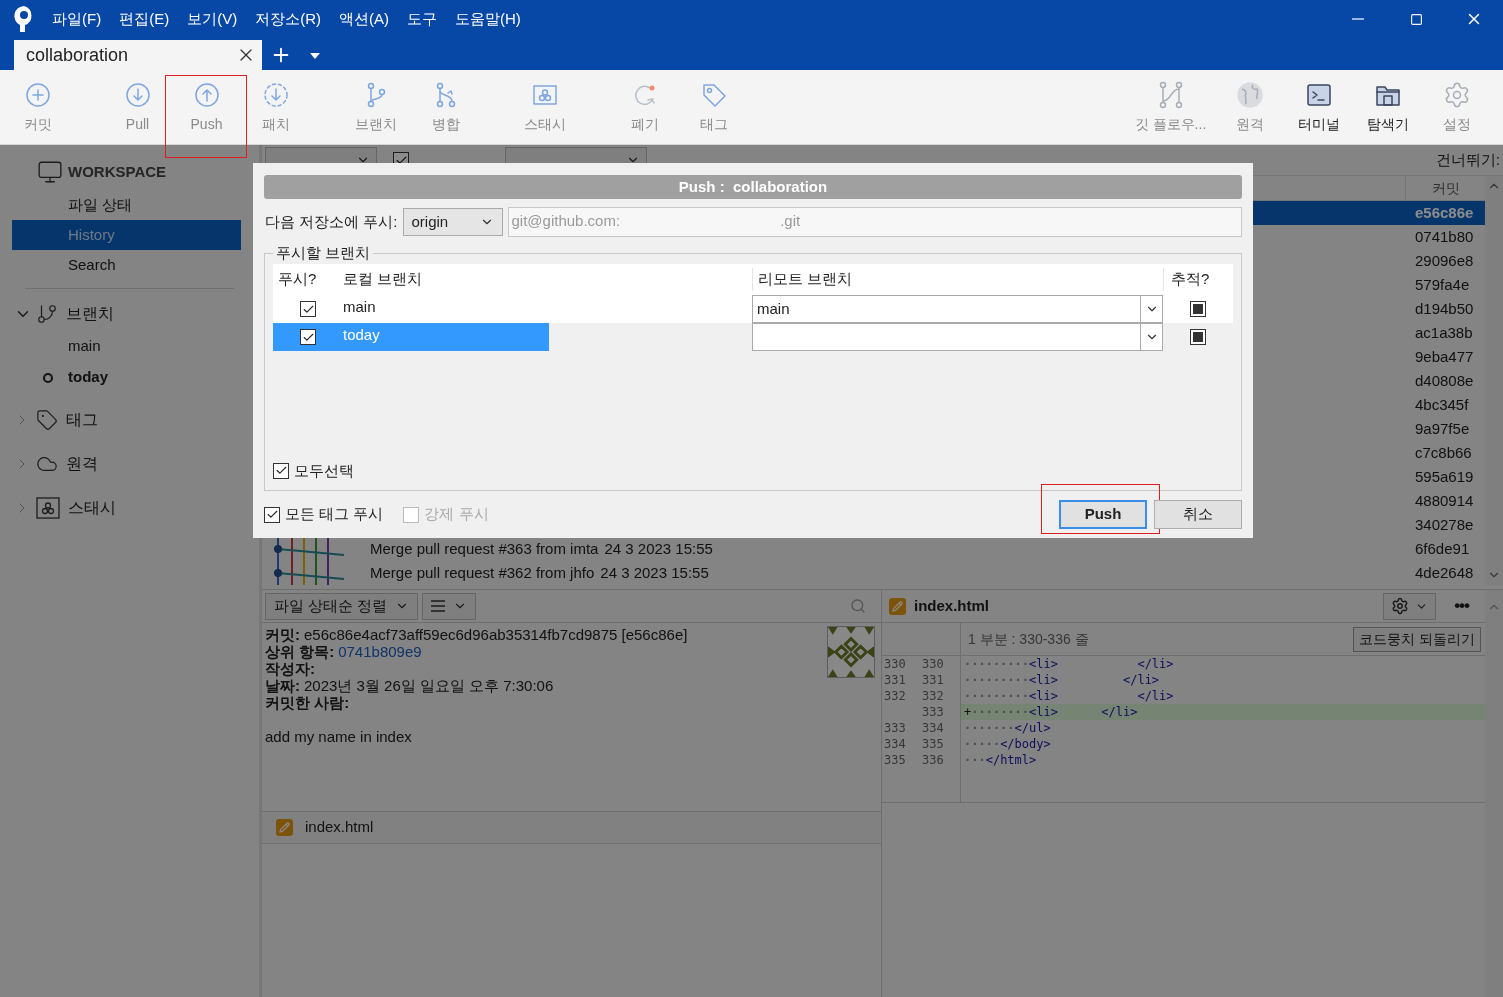 Image resolution: width=1503 pixels, height=997 pixels. What do you see at coordinates (895, 760) in the screenshot?
I see `line-number: 335` at bounding box center [895, 760].